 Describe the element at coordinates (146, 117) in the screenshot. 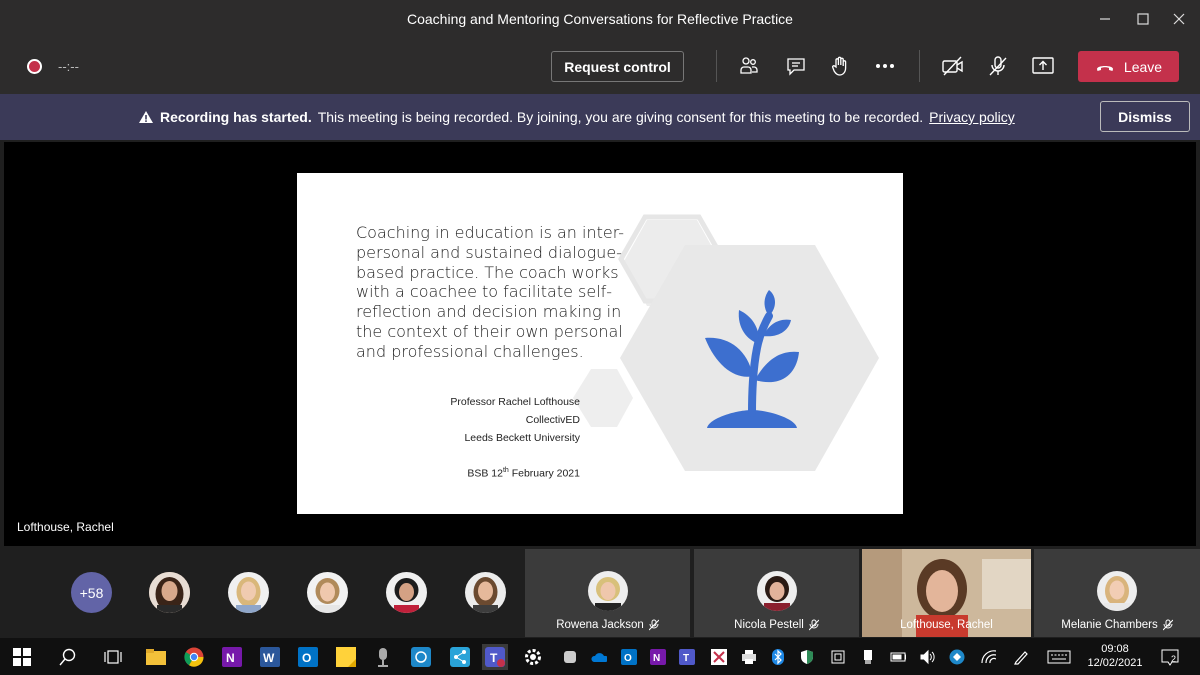

I see `warning-icon` at that location.